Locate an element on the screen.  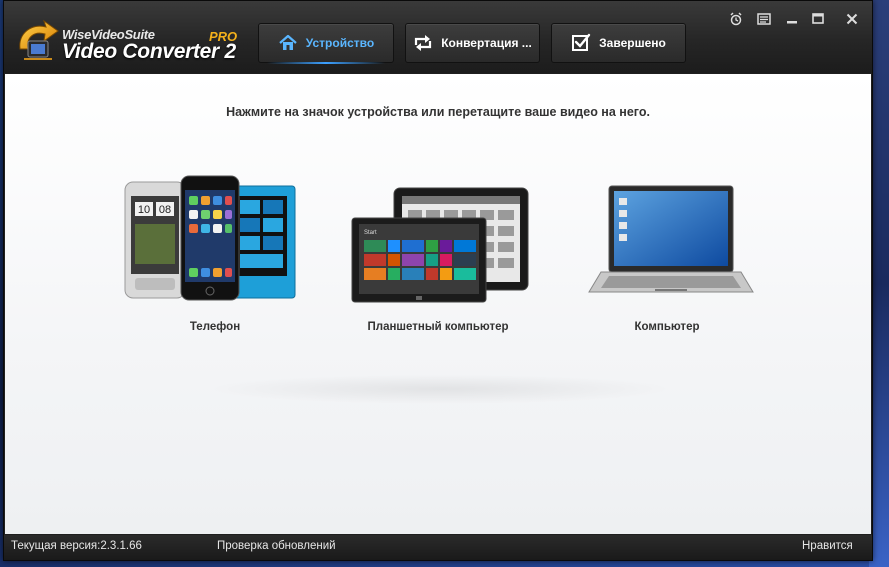
tab-completed-label: Завершено is located at coordinates (632, 43).